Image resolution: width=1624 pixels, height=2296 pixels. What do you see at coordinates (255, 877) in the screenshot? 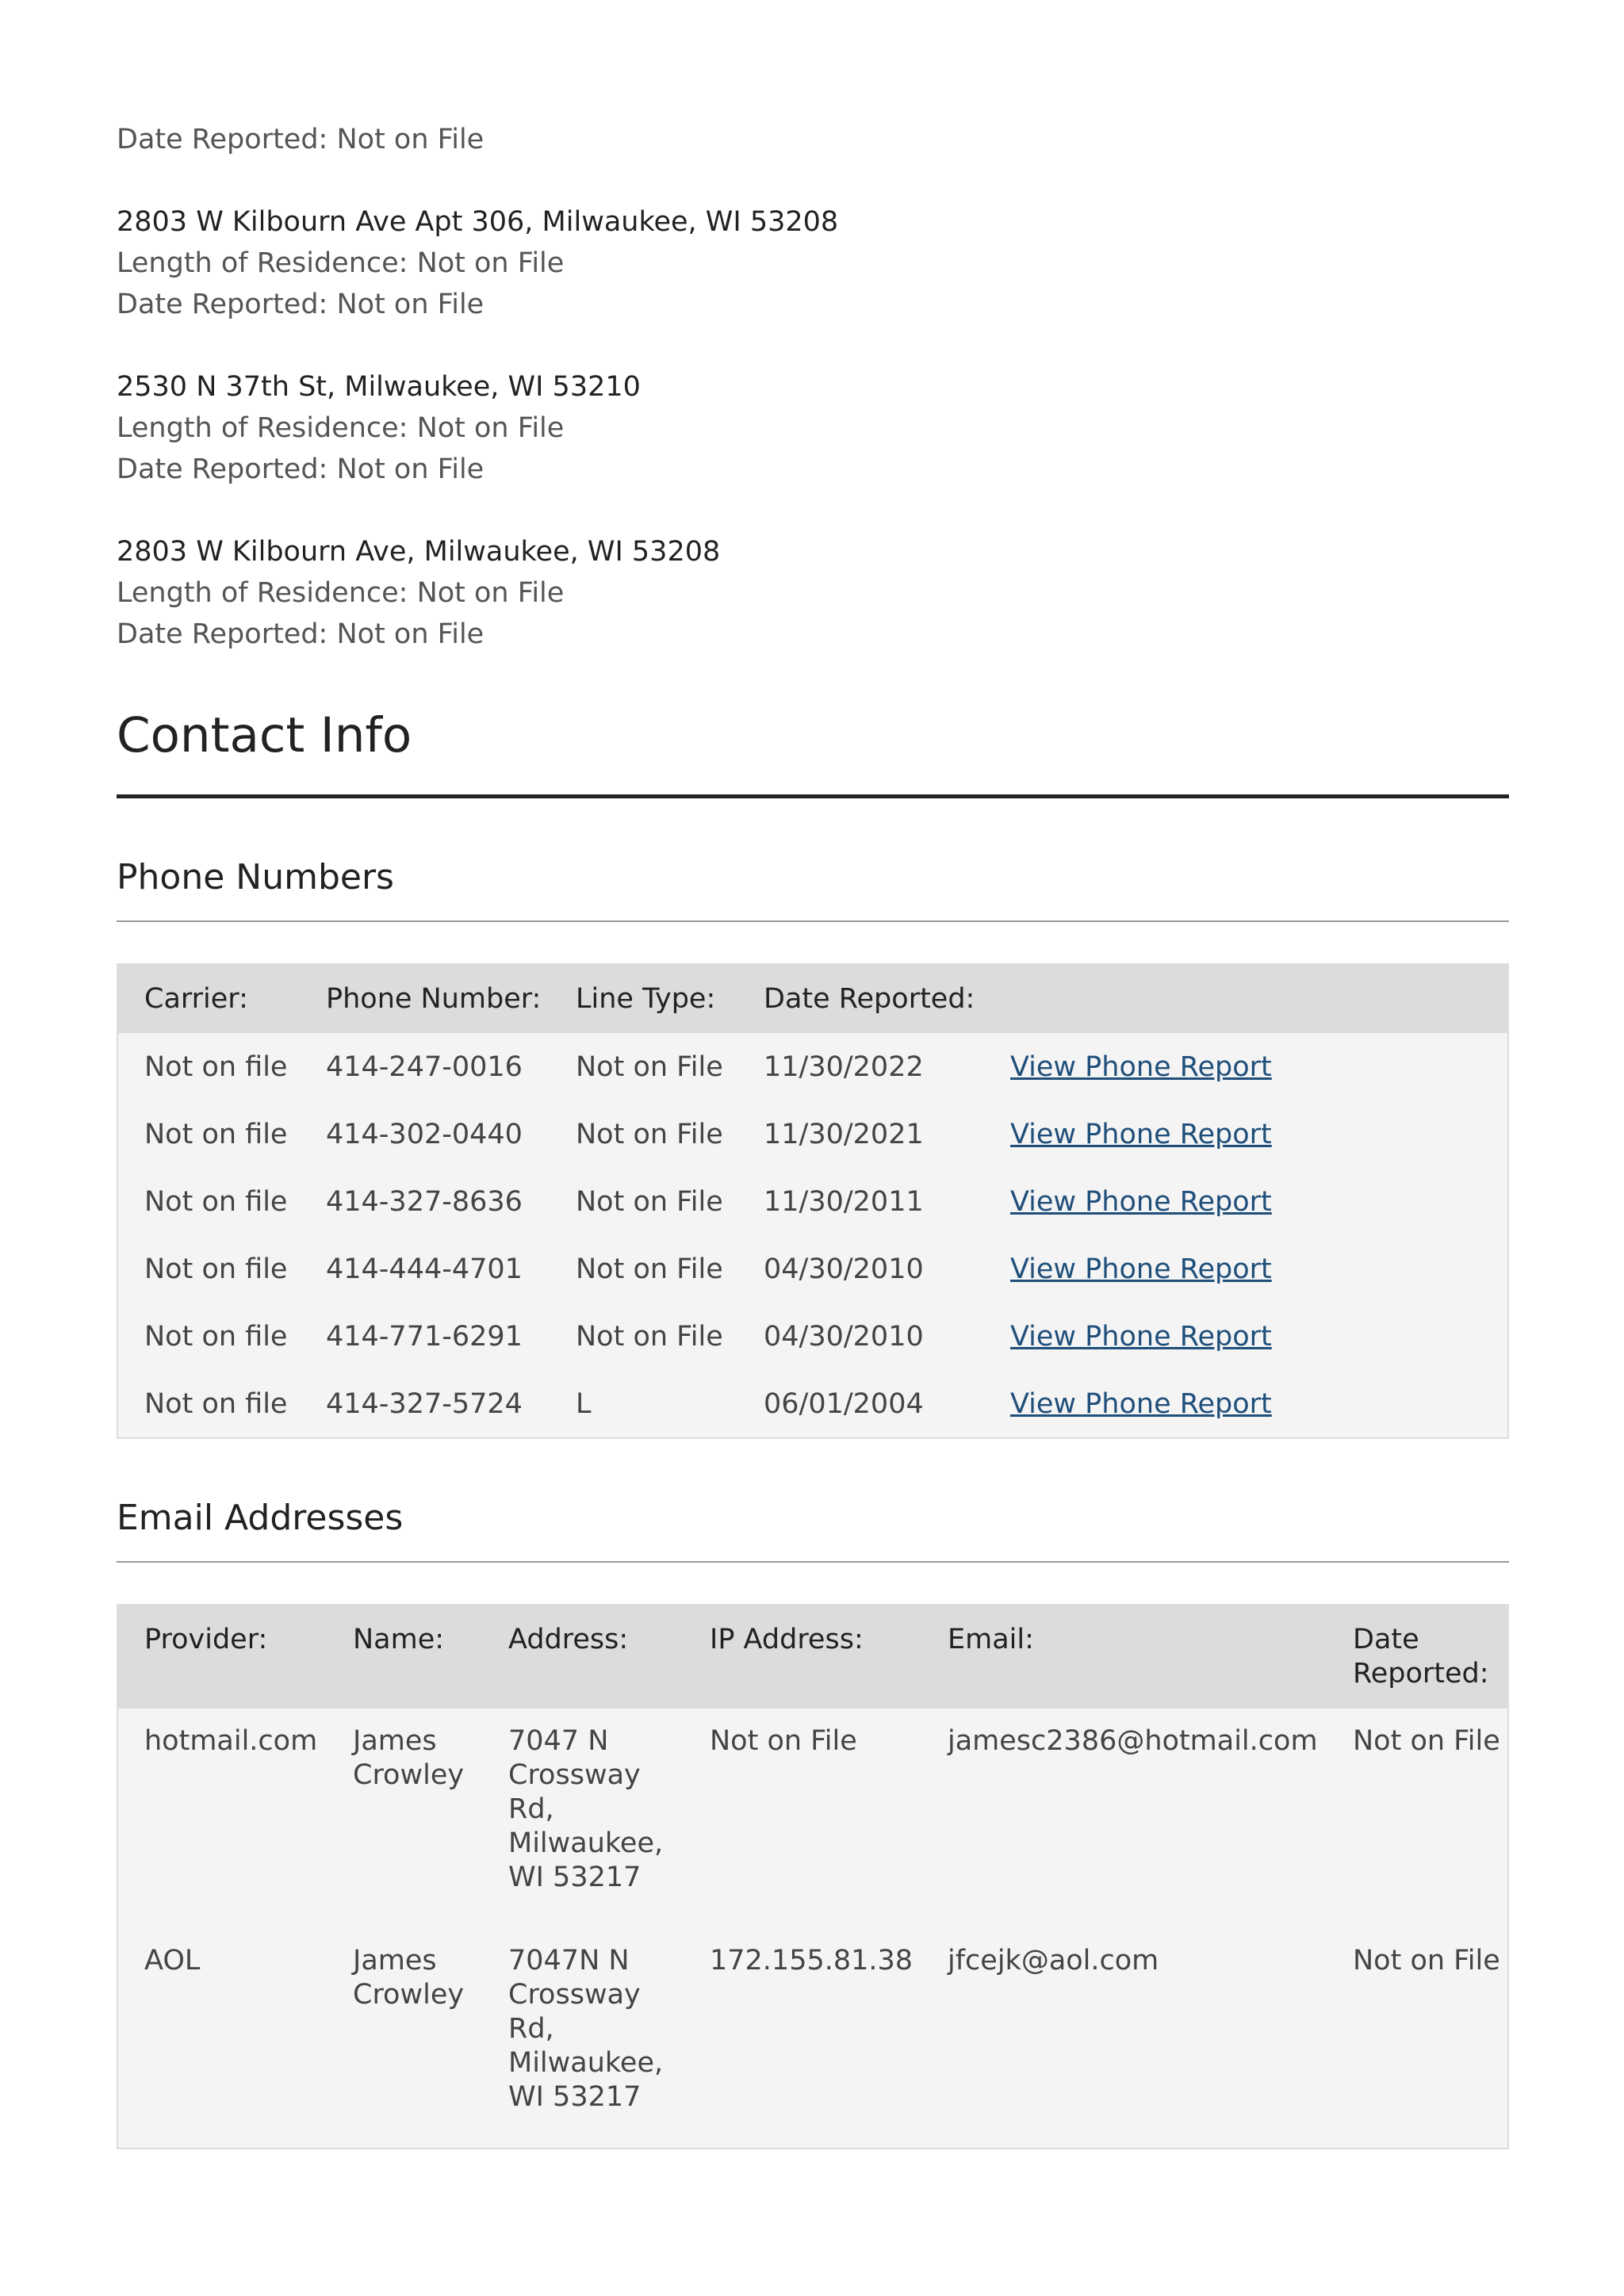
I see `phone-numbers-heading: Phone Numbers` at bounding box center [255, 877].